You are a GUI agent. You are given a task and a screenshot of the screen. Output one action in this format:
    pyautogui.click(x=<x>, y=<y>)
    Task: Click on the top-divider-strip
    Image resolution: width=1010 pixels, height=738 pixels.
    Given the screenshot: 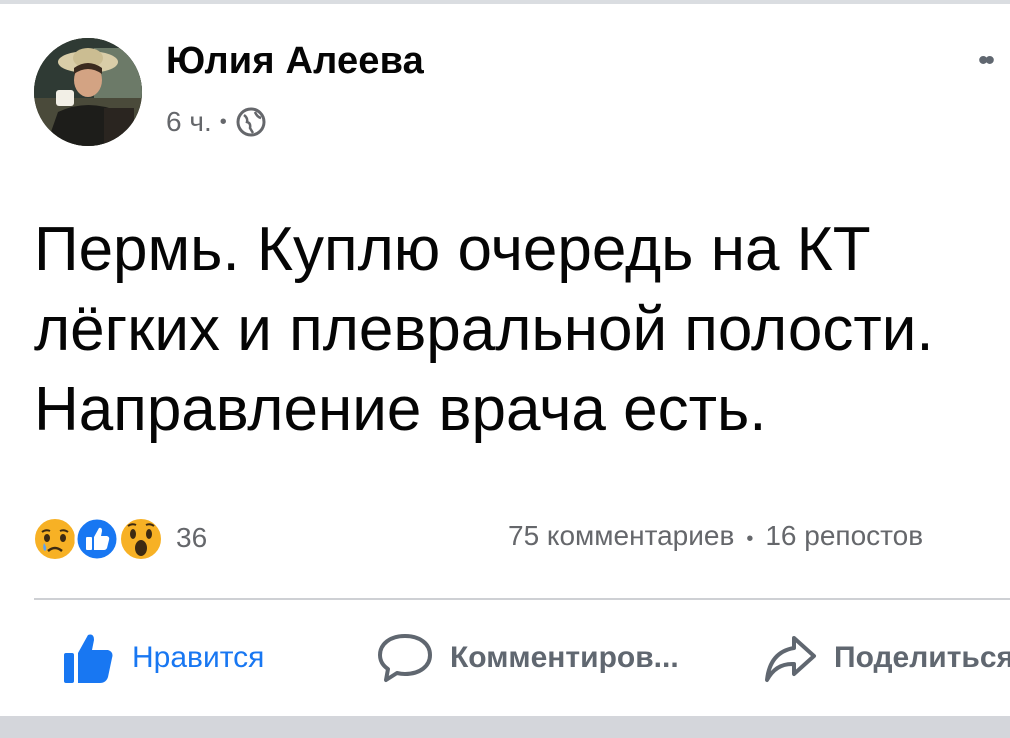 What is the action you would take?
    pyautogui.click(x=505, y=2)
    